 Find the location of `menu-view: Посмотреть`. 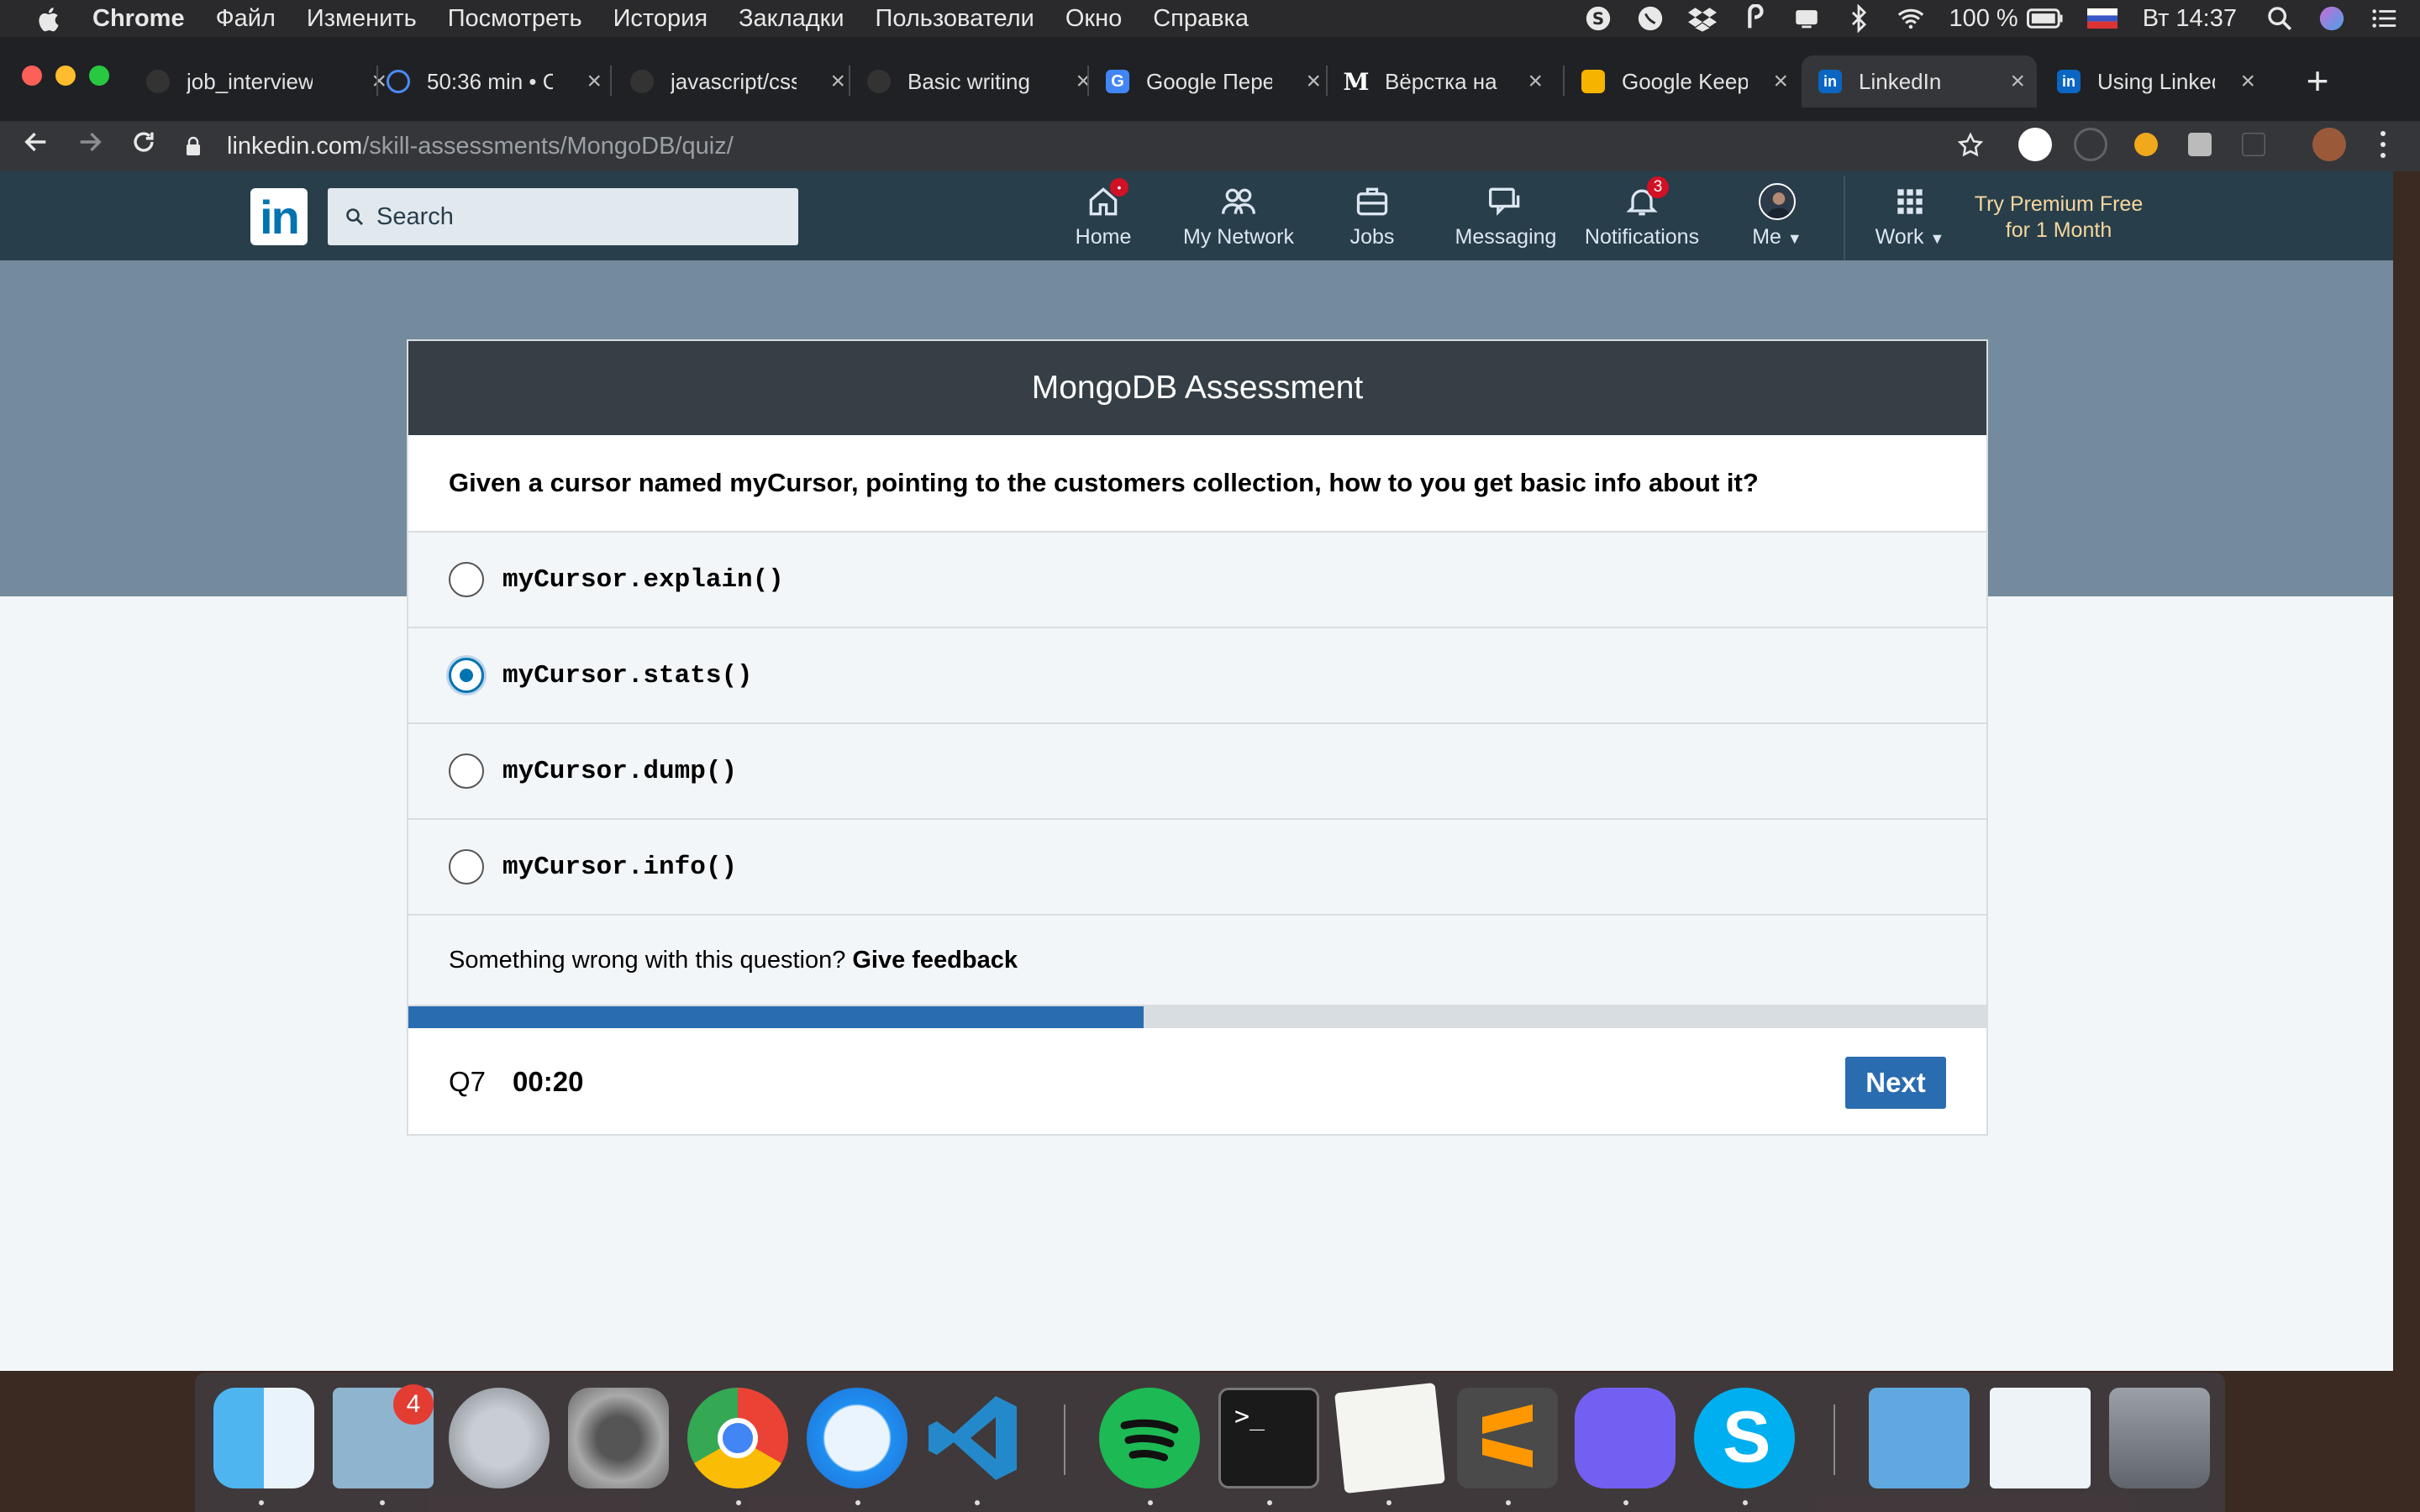

menu-view: Посмотреть is located at coordinates (515, 19).